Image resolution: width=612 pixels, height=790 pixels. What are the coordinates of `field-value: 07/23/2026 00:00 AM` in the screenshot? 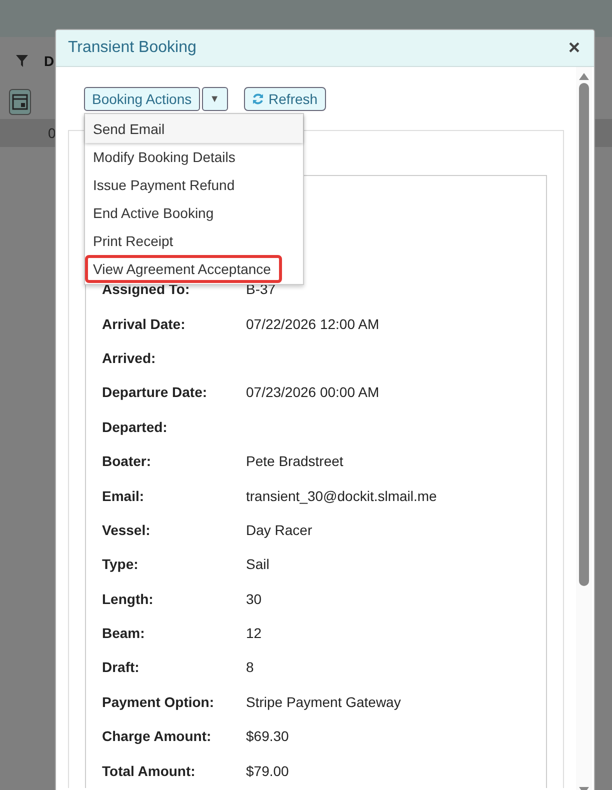 It's located at (313, 392).